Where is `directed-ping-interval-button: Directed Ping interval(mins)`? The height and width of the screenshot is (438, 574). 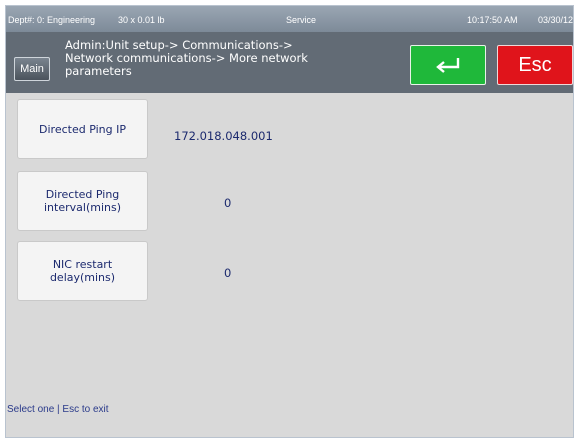 directed-ping-interval-button: Directed Ping interval(mins) is located at coordinates (82, 201).